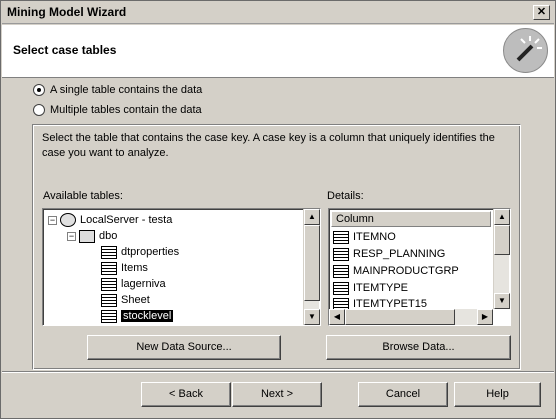 Image resolution: width=556 pixels, height=419 pixels. Describe the element at coordinates (126, 220) in the screenshot. I see `tree-server-label: LocalServer - testa` at that location.